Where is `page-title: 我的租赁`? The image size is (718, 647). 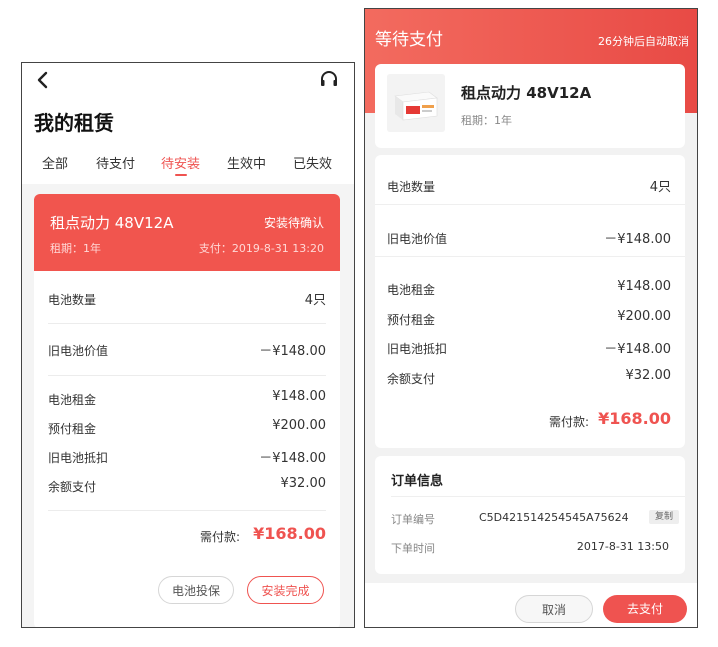
page-title: 我的租赁 is located at coordinates (74, 123).